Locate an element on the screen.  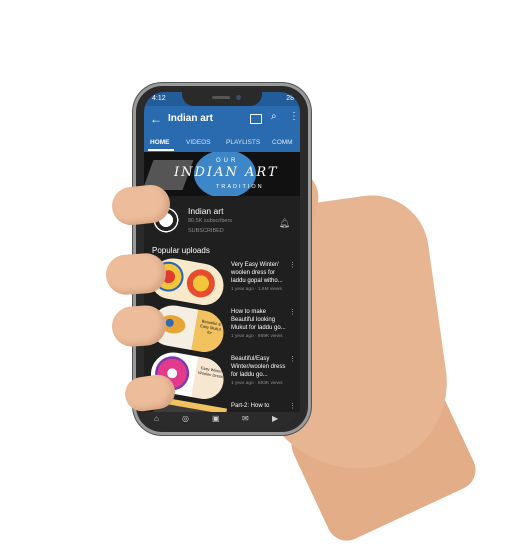
thumb-text: Easy Winter Woolen Dress is located at coordinates (210, 372).